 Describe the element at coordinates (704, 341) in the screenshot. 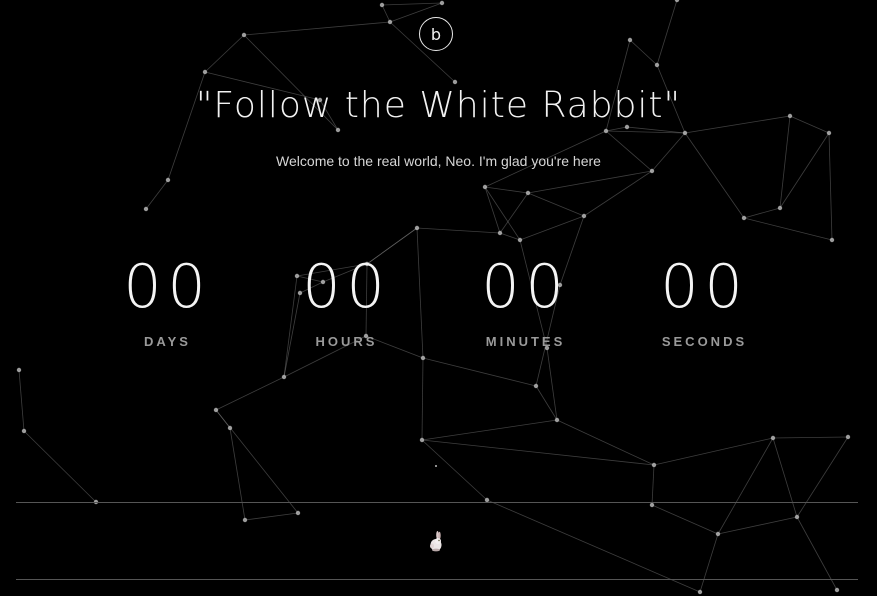

I see `seconds-label: SECONDS` at that location.